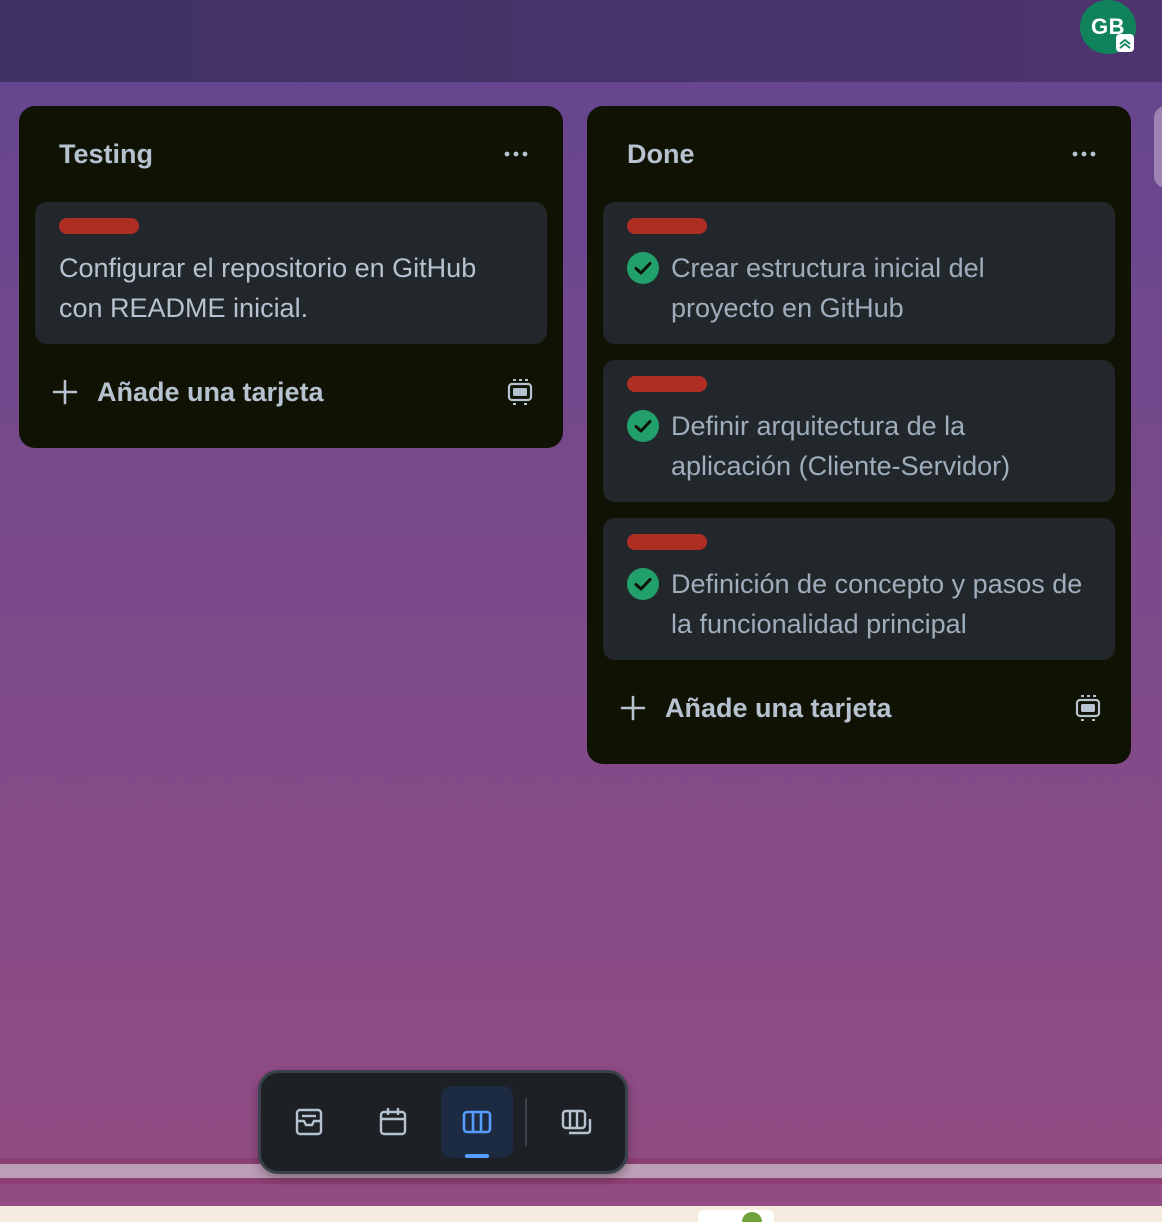  I want to click on board-header: GB, so click(581, 41).